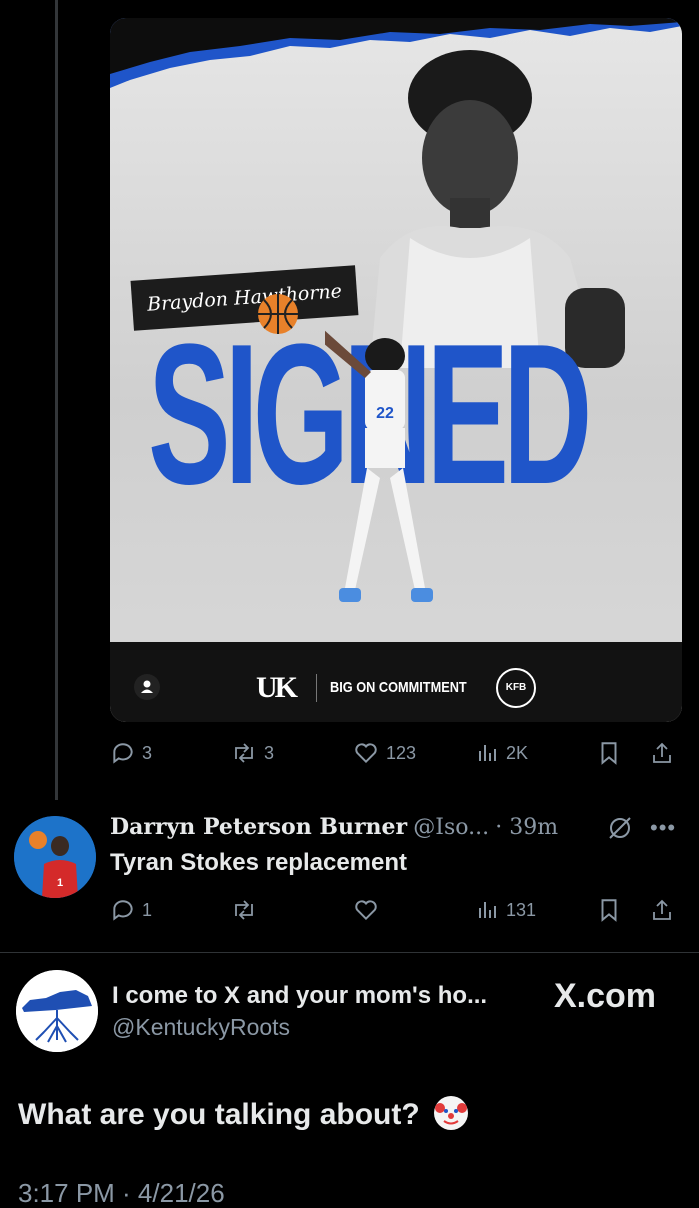 This screenshot has height=1208, width=699. I want to click on source-label: X.com, so click(605, 996).